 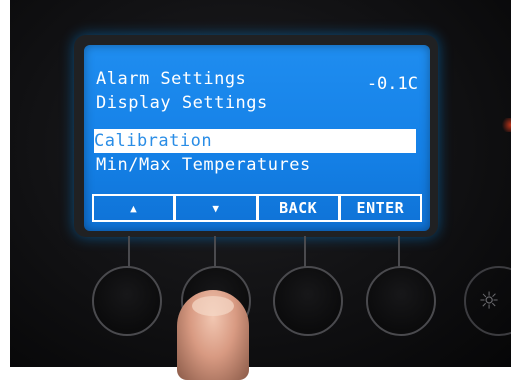 I want to click on sun-icon: ☼, so click(x=489, y=301).